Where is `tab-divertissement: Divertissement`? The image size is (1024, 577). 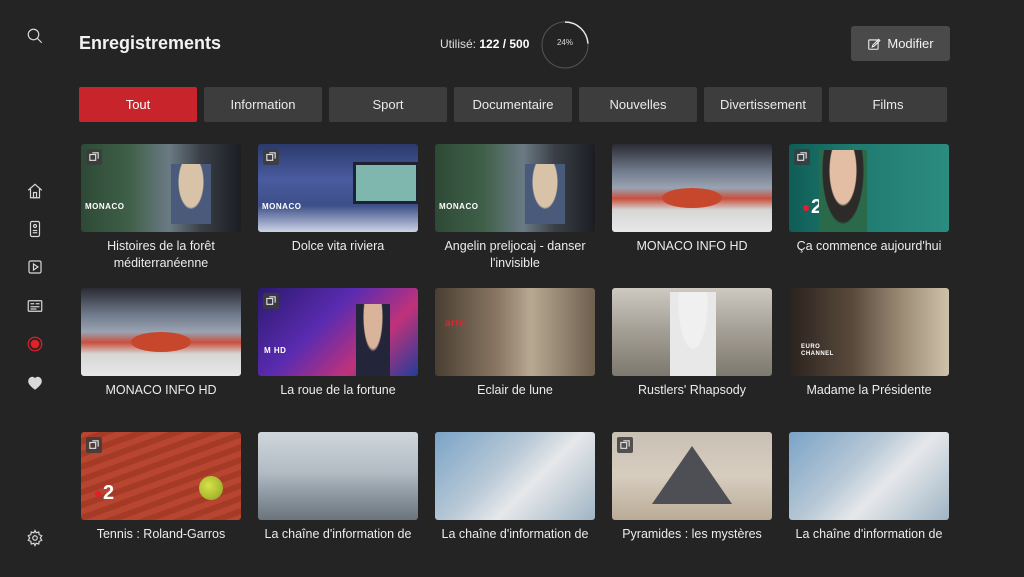 tab-divertissement: Divertissement is located at coordinates (763, 104).